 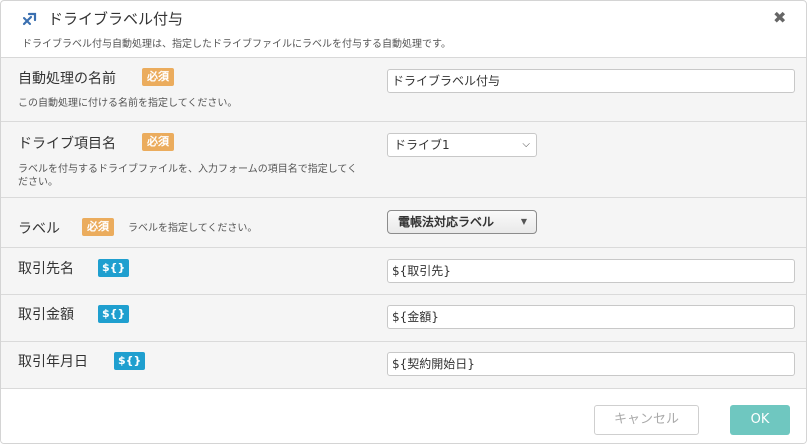 I want to click on label-dropdown-button: 電帳法対応ラベル ▼, so click(x=462, y=222).